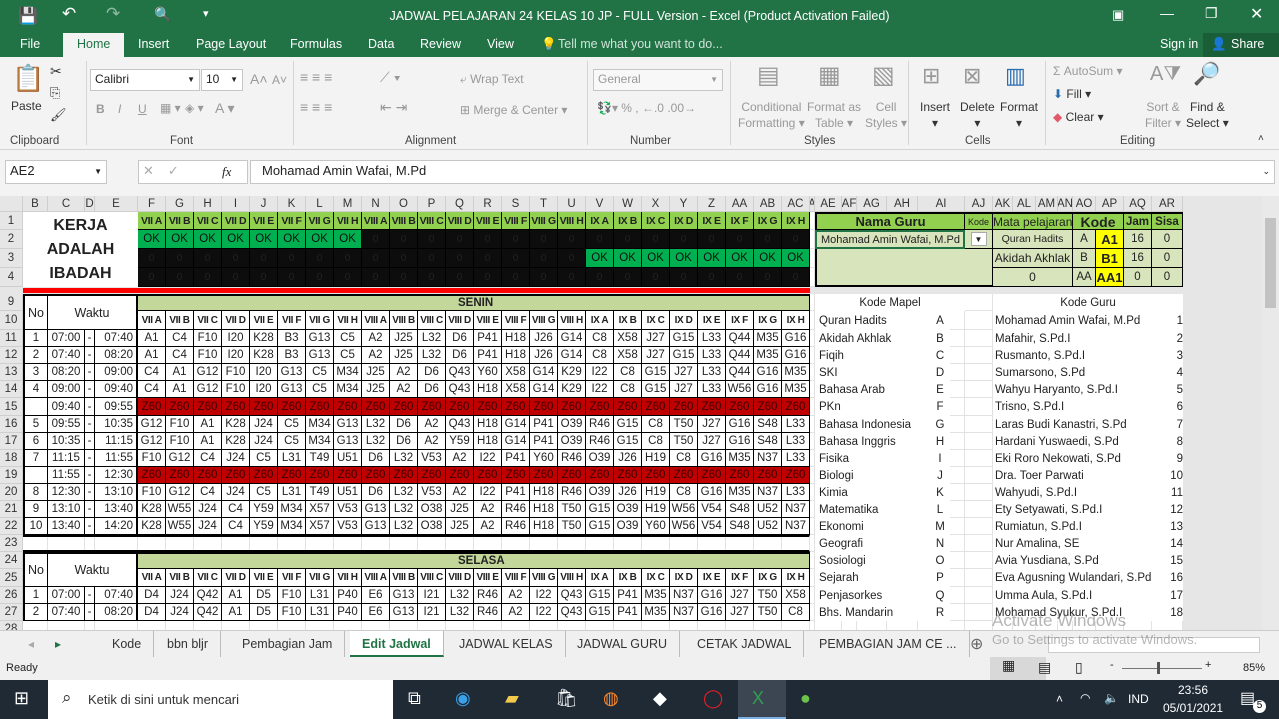  I want to click on edge-icon: ◉, so click(463, 698).